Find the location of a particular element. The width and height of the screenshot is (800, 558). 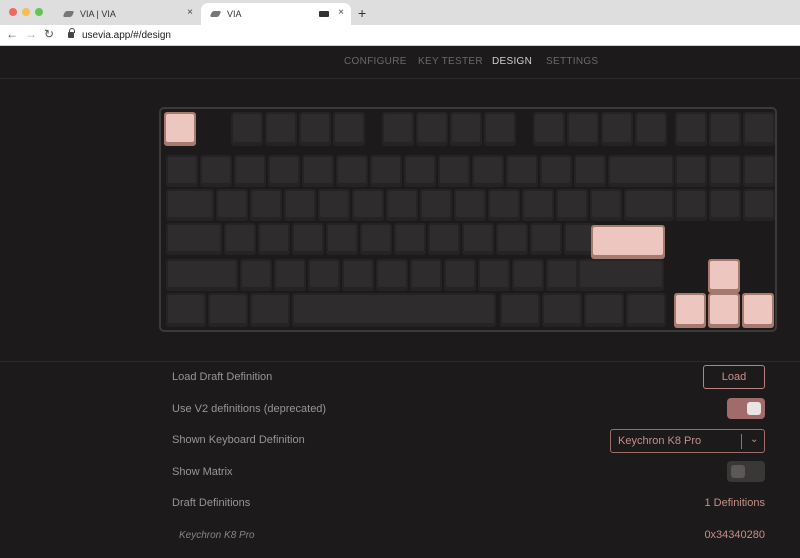

browser-tab-via-via: VIA | VIA × is located at coordinates (127, 14).